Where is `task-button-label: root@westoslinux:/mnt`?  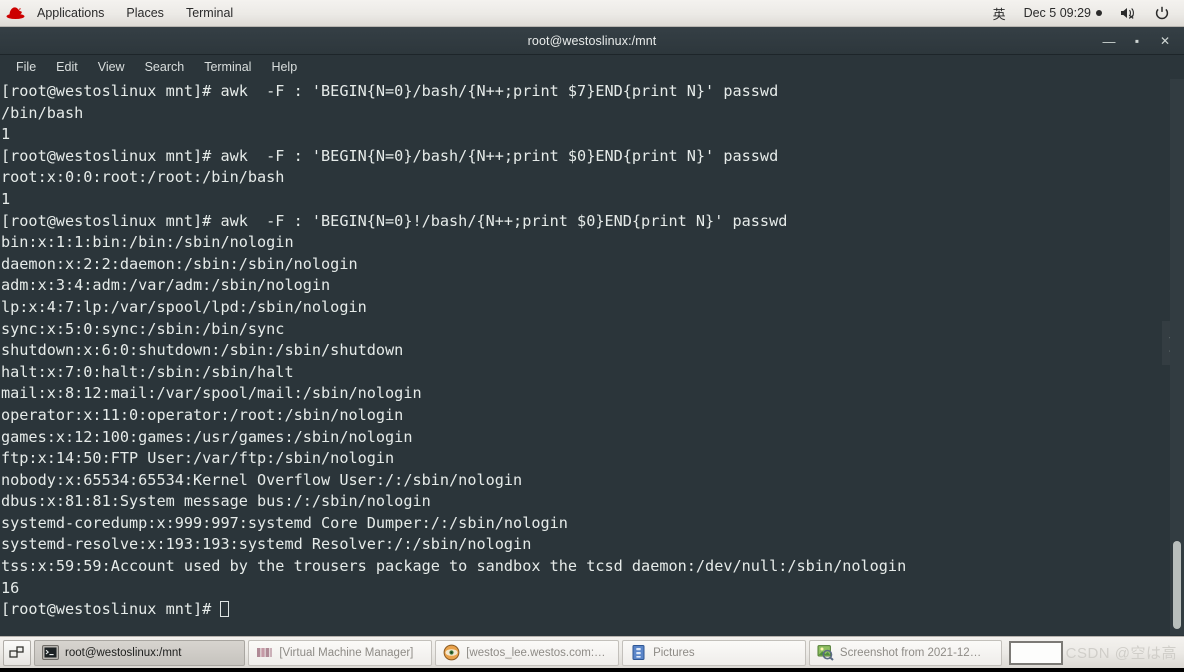
task-button-label: root@westoslinux:/mnt is located at coordinates (123, 652).